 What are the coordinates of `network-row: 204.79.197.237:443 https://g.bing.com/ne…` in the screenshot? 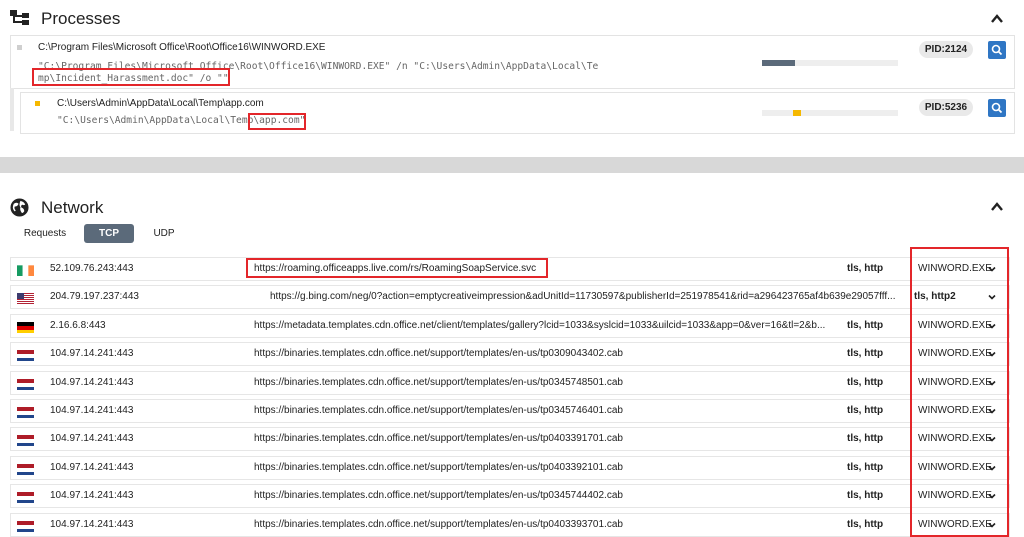 It's located at (510, 297).